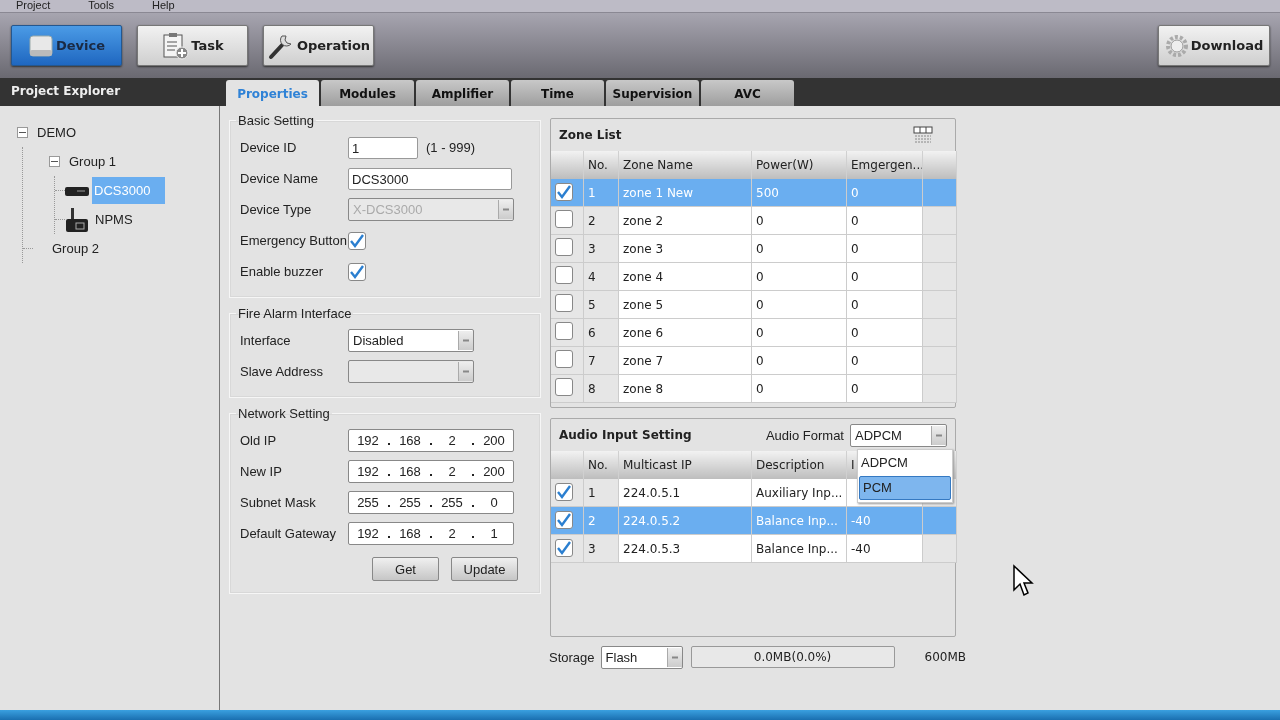  I want to click on tree-item: DEMO, so click(56, 132).